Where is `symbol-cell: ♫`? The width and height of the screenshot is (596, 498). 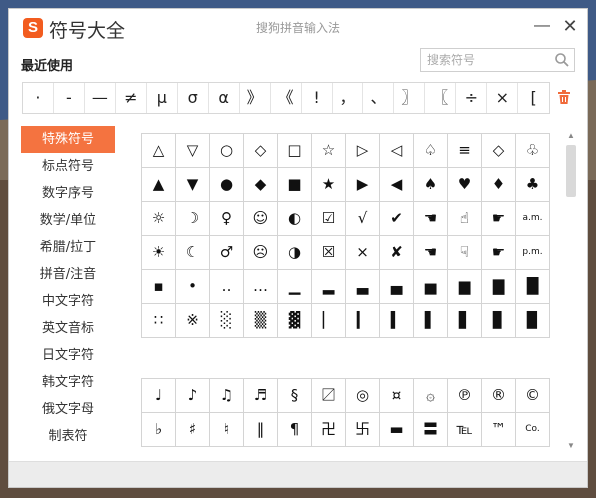
symbol-cell: ♫ is located at coordinates (227, 396).